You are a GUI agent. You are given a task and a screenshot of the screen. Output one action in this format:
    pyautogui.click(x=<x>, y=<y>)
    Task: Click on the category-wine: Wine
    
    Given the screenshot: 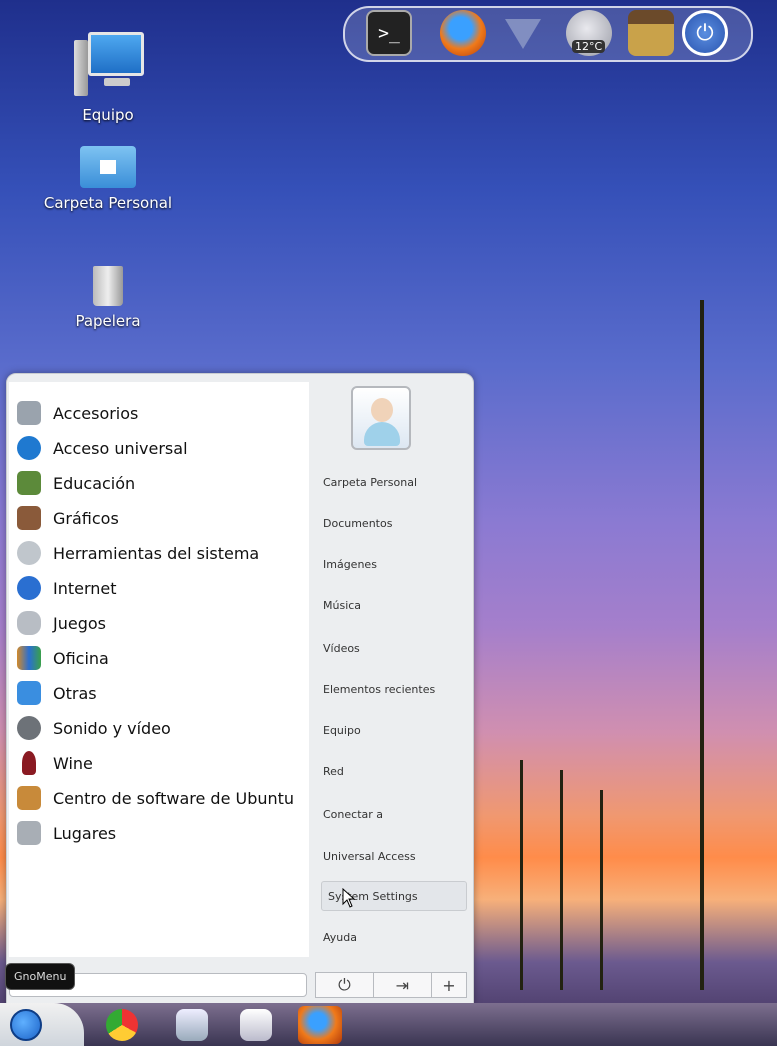 What is the action you would take?
    pyautogui.click(x=162, y=763)
    